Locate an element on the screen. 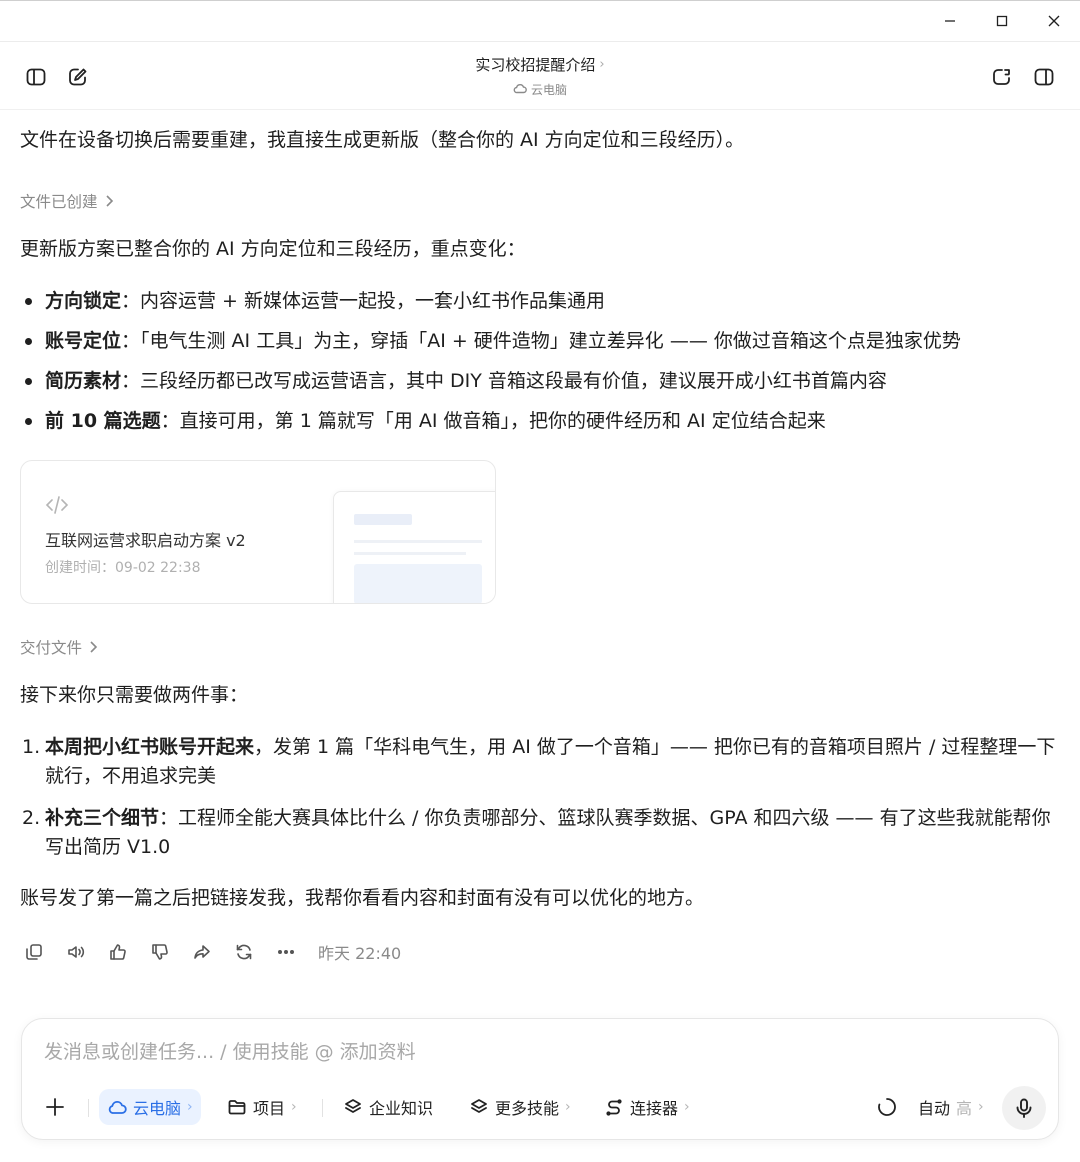 Image resolution: width=1080 pixels, height=1162 pixels. cloud-pc-label: 云电脑 is located at coordinates (157, 1108).